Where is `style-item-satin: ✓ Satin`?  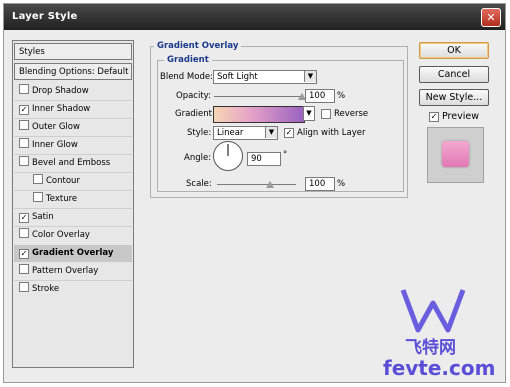 style-item-satin: ✓ Satin is located at coordinates (36, 217).